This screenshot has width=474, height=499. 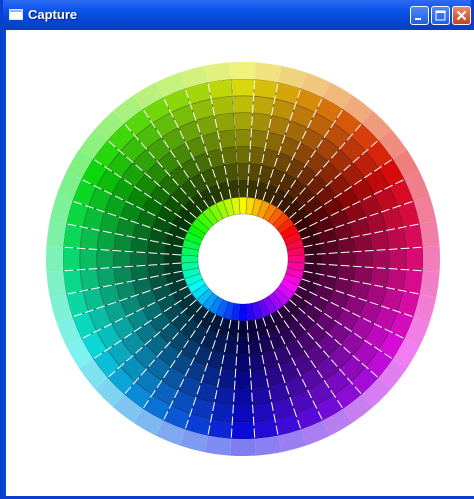 I want to click on wheel-center-hole, so click(x=243, y=259).